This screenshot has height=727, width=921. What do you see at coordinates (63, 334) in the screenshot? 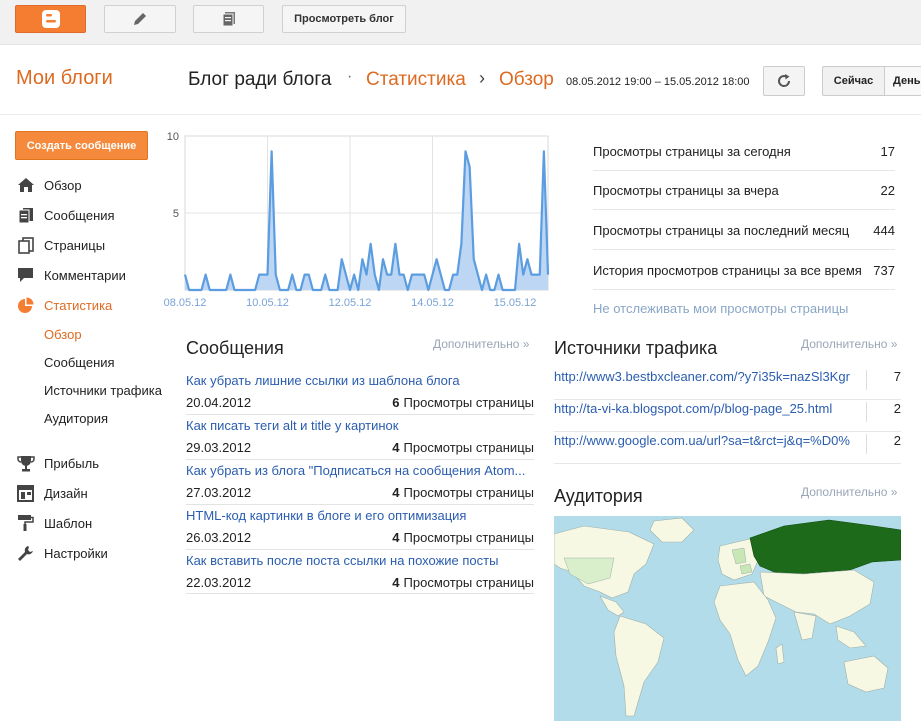
I see `sidebar-sub-overview: Обзор` at bounding box center [63, 334].